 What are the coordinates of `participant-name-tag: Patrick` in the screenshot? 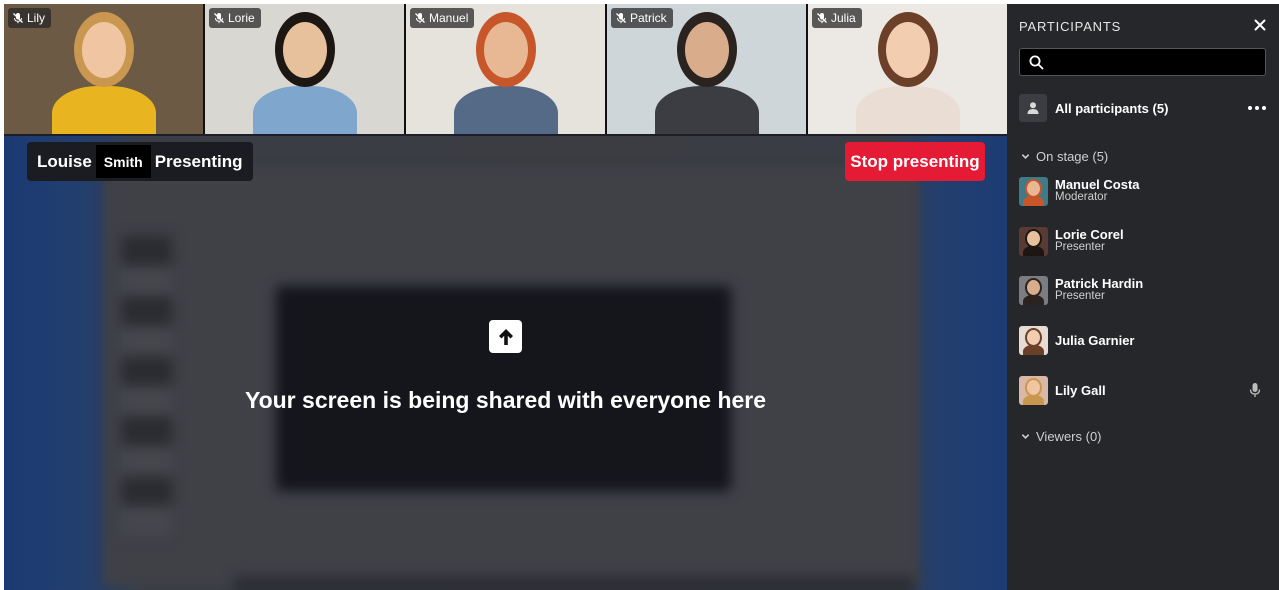 It's located at (642, 18).